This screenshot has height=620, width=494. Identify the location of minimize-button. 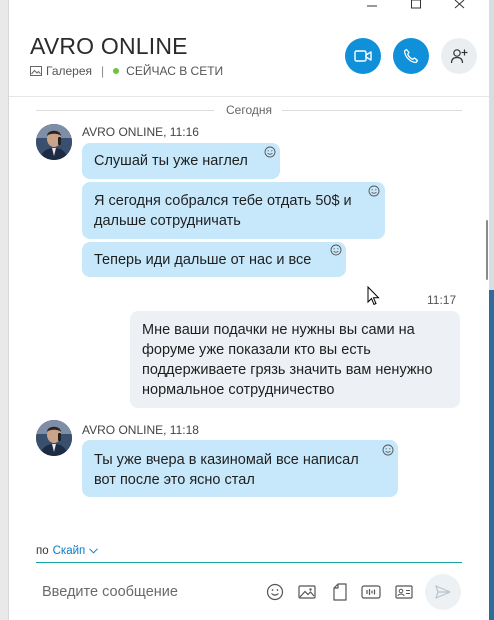
(372, 6).